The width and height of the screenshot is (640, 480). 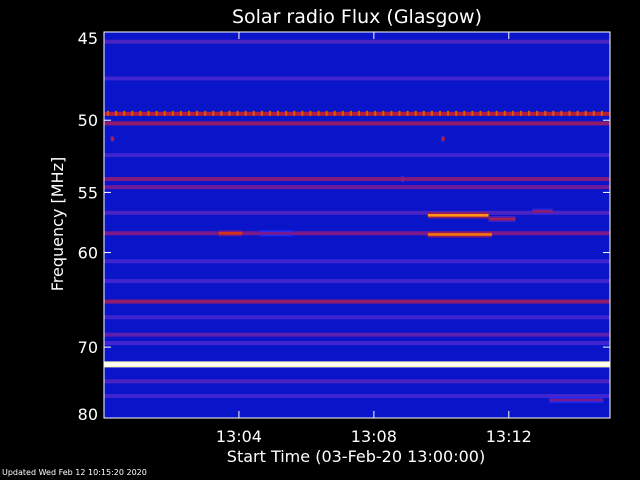 I want to click on chart-title: Solar radio Flux (Glasgow), so click(x=357, y=17).